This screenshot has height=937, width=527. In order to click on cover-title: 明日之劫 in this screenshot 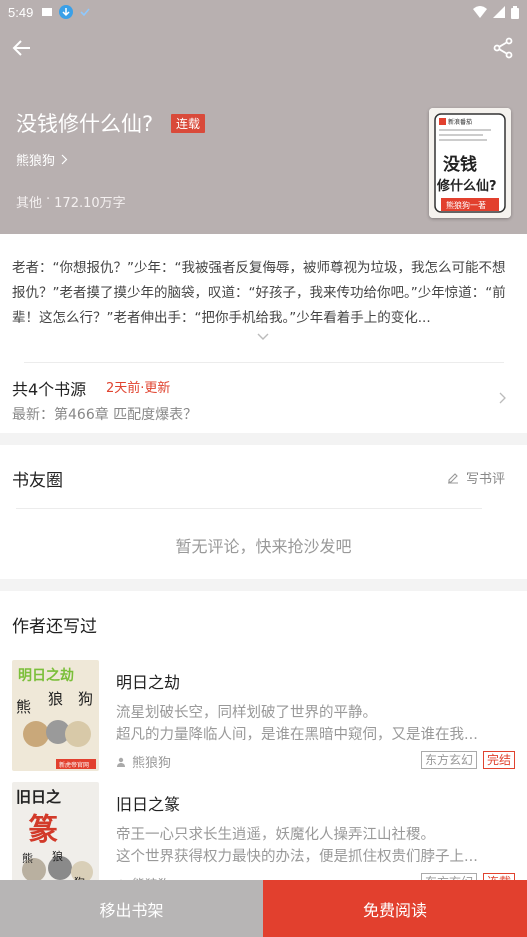, I will do `click(46, 675)`.